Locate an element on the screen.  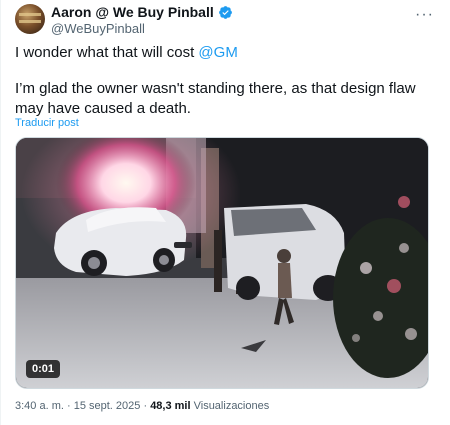
avatar is located at coordinates (30, 19).